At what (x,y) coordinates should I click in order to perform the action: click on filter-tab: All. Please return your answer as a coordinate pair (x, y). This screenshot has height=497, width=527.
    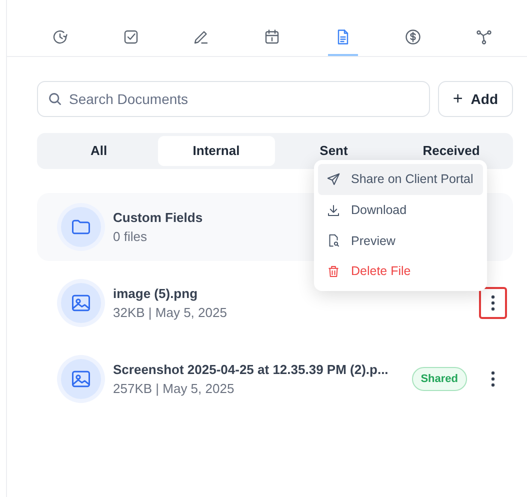
    Looking at the image, I should click on (99, 151).